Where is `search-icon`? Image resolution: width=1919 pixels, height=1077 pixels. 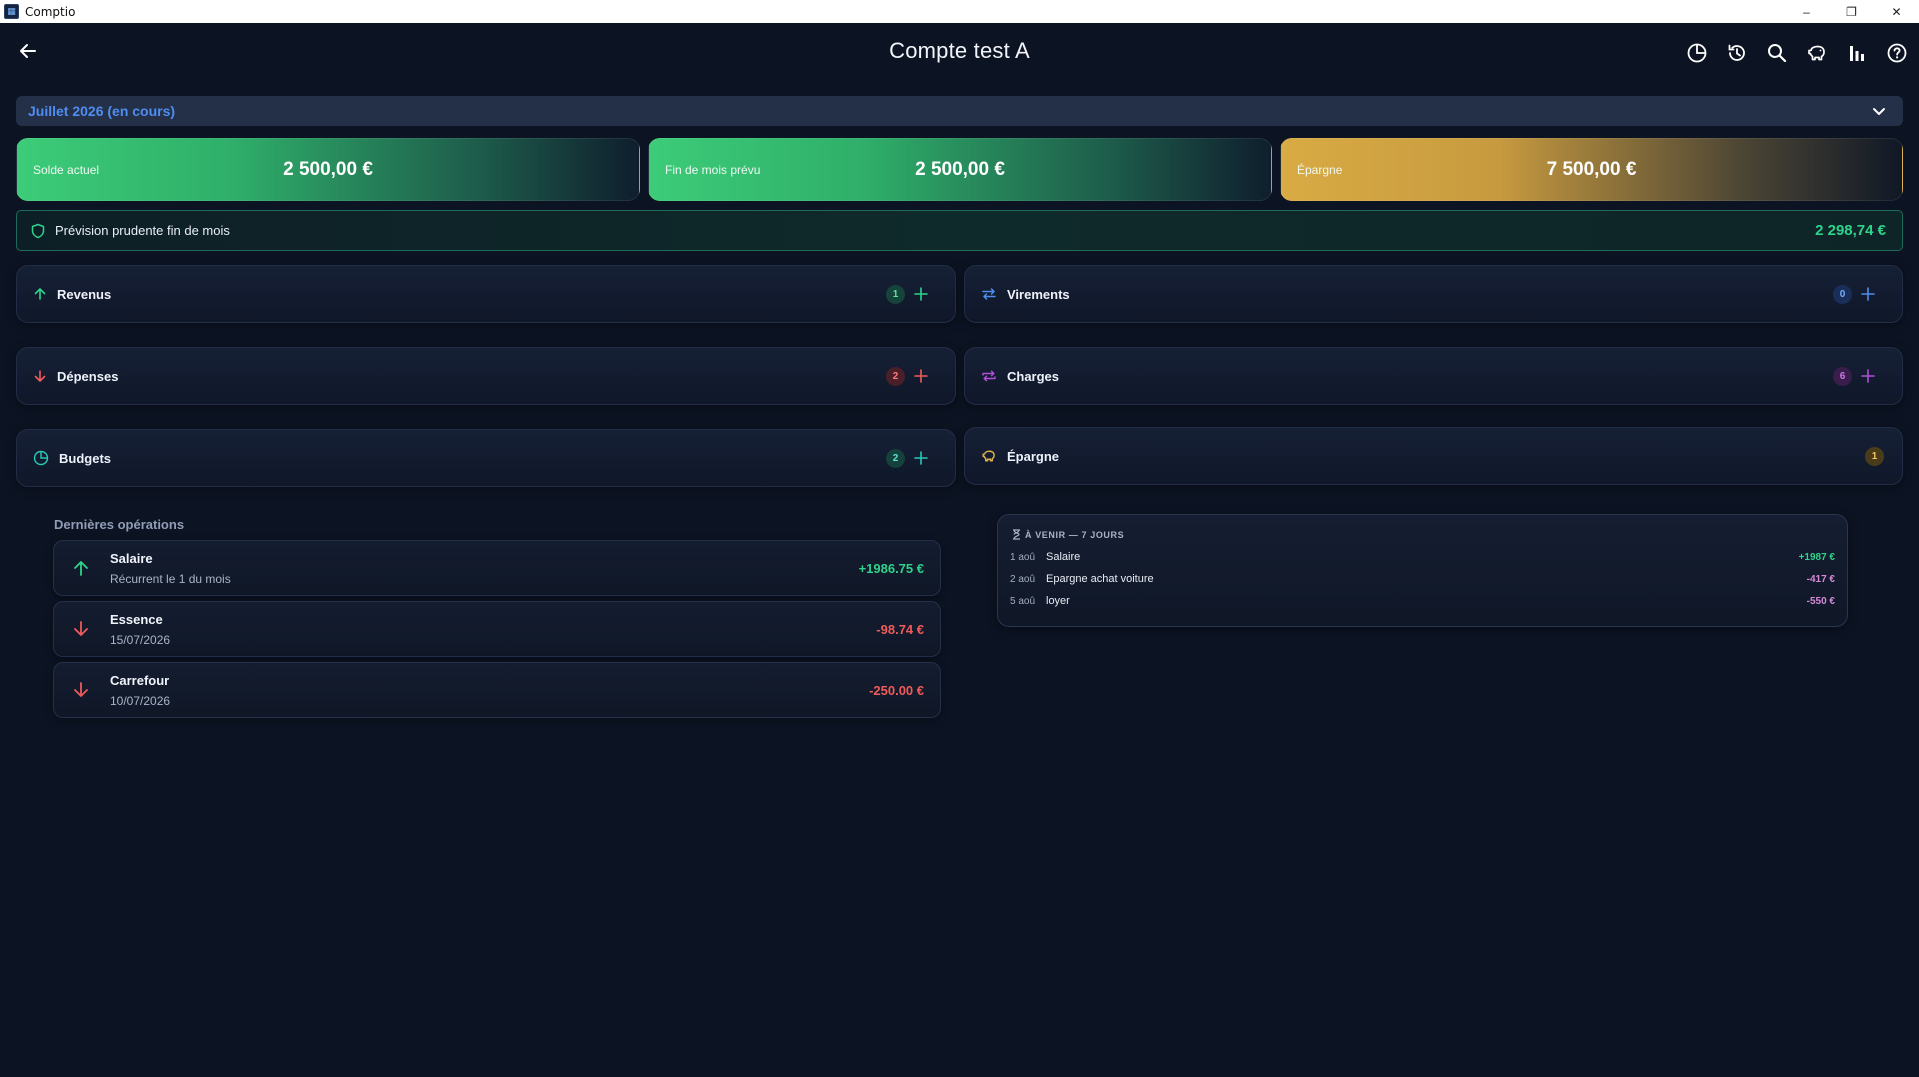
search-icon is located at coordinates (1777, 53).